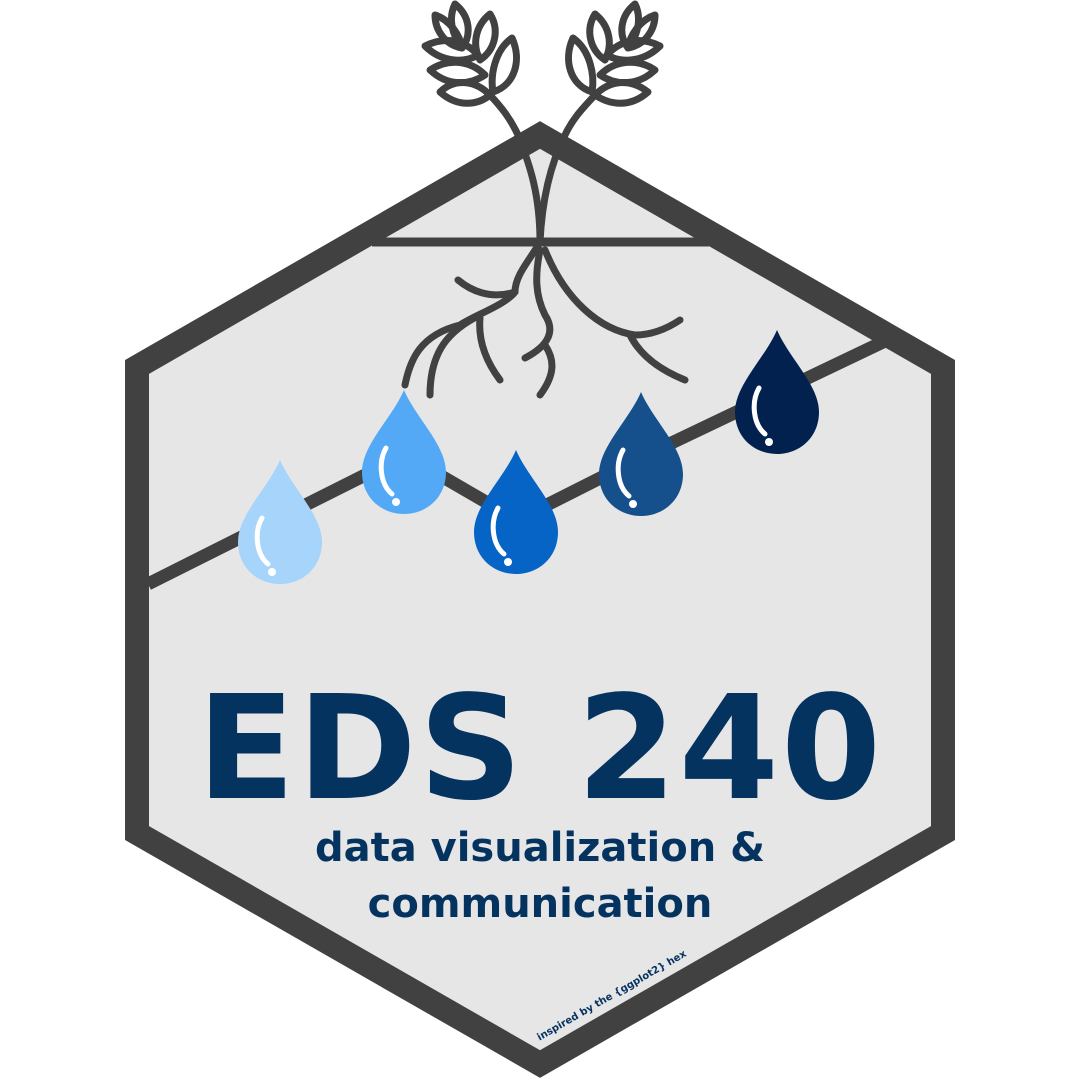 This screenshot has height=1080, width=1080. Describe the element at coordinates (540, 848) in the screenshot. I see `subtitle-line-1: data visualization &` at that location.